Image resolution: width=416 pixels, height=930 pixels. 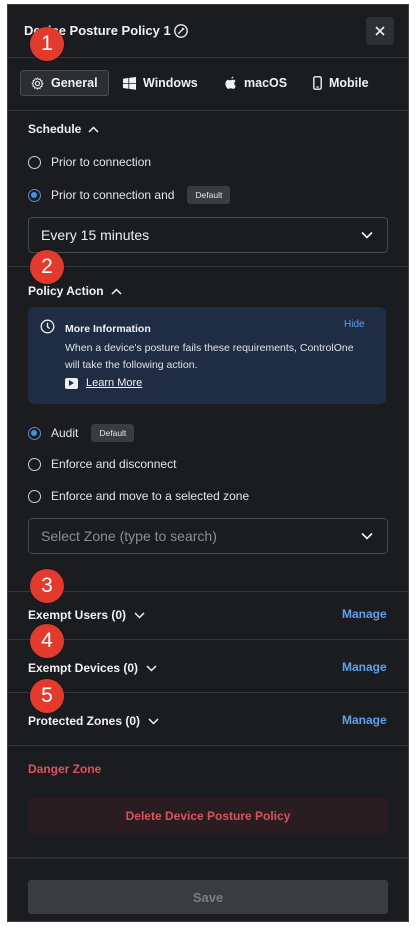 I want to click on schedule-title: Schedule, so click(x=55, y=129).